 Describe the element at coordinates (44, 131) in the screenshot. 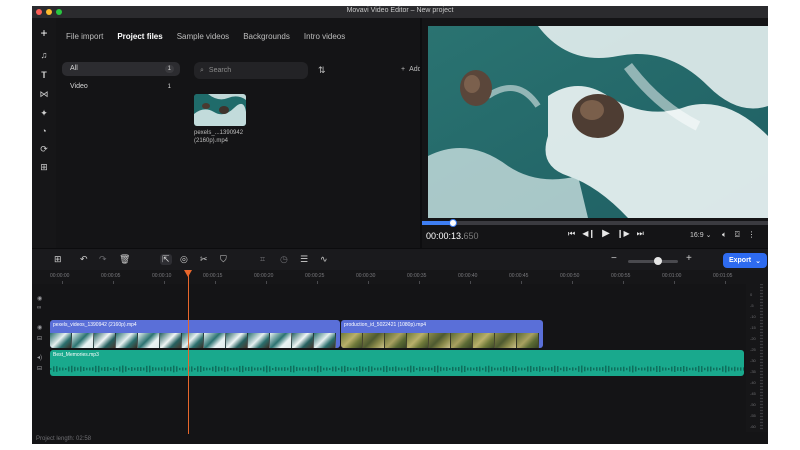

I see `filters-icon: ◔` at that location.